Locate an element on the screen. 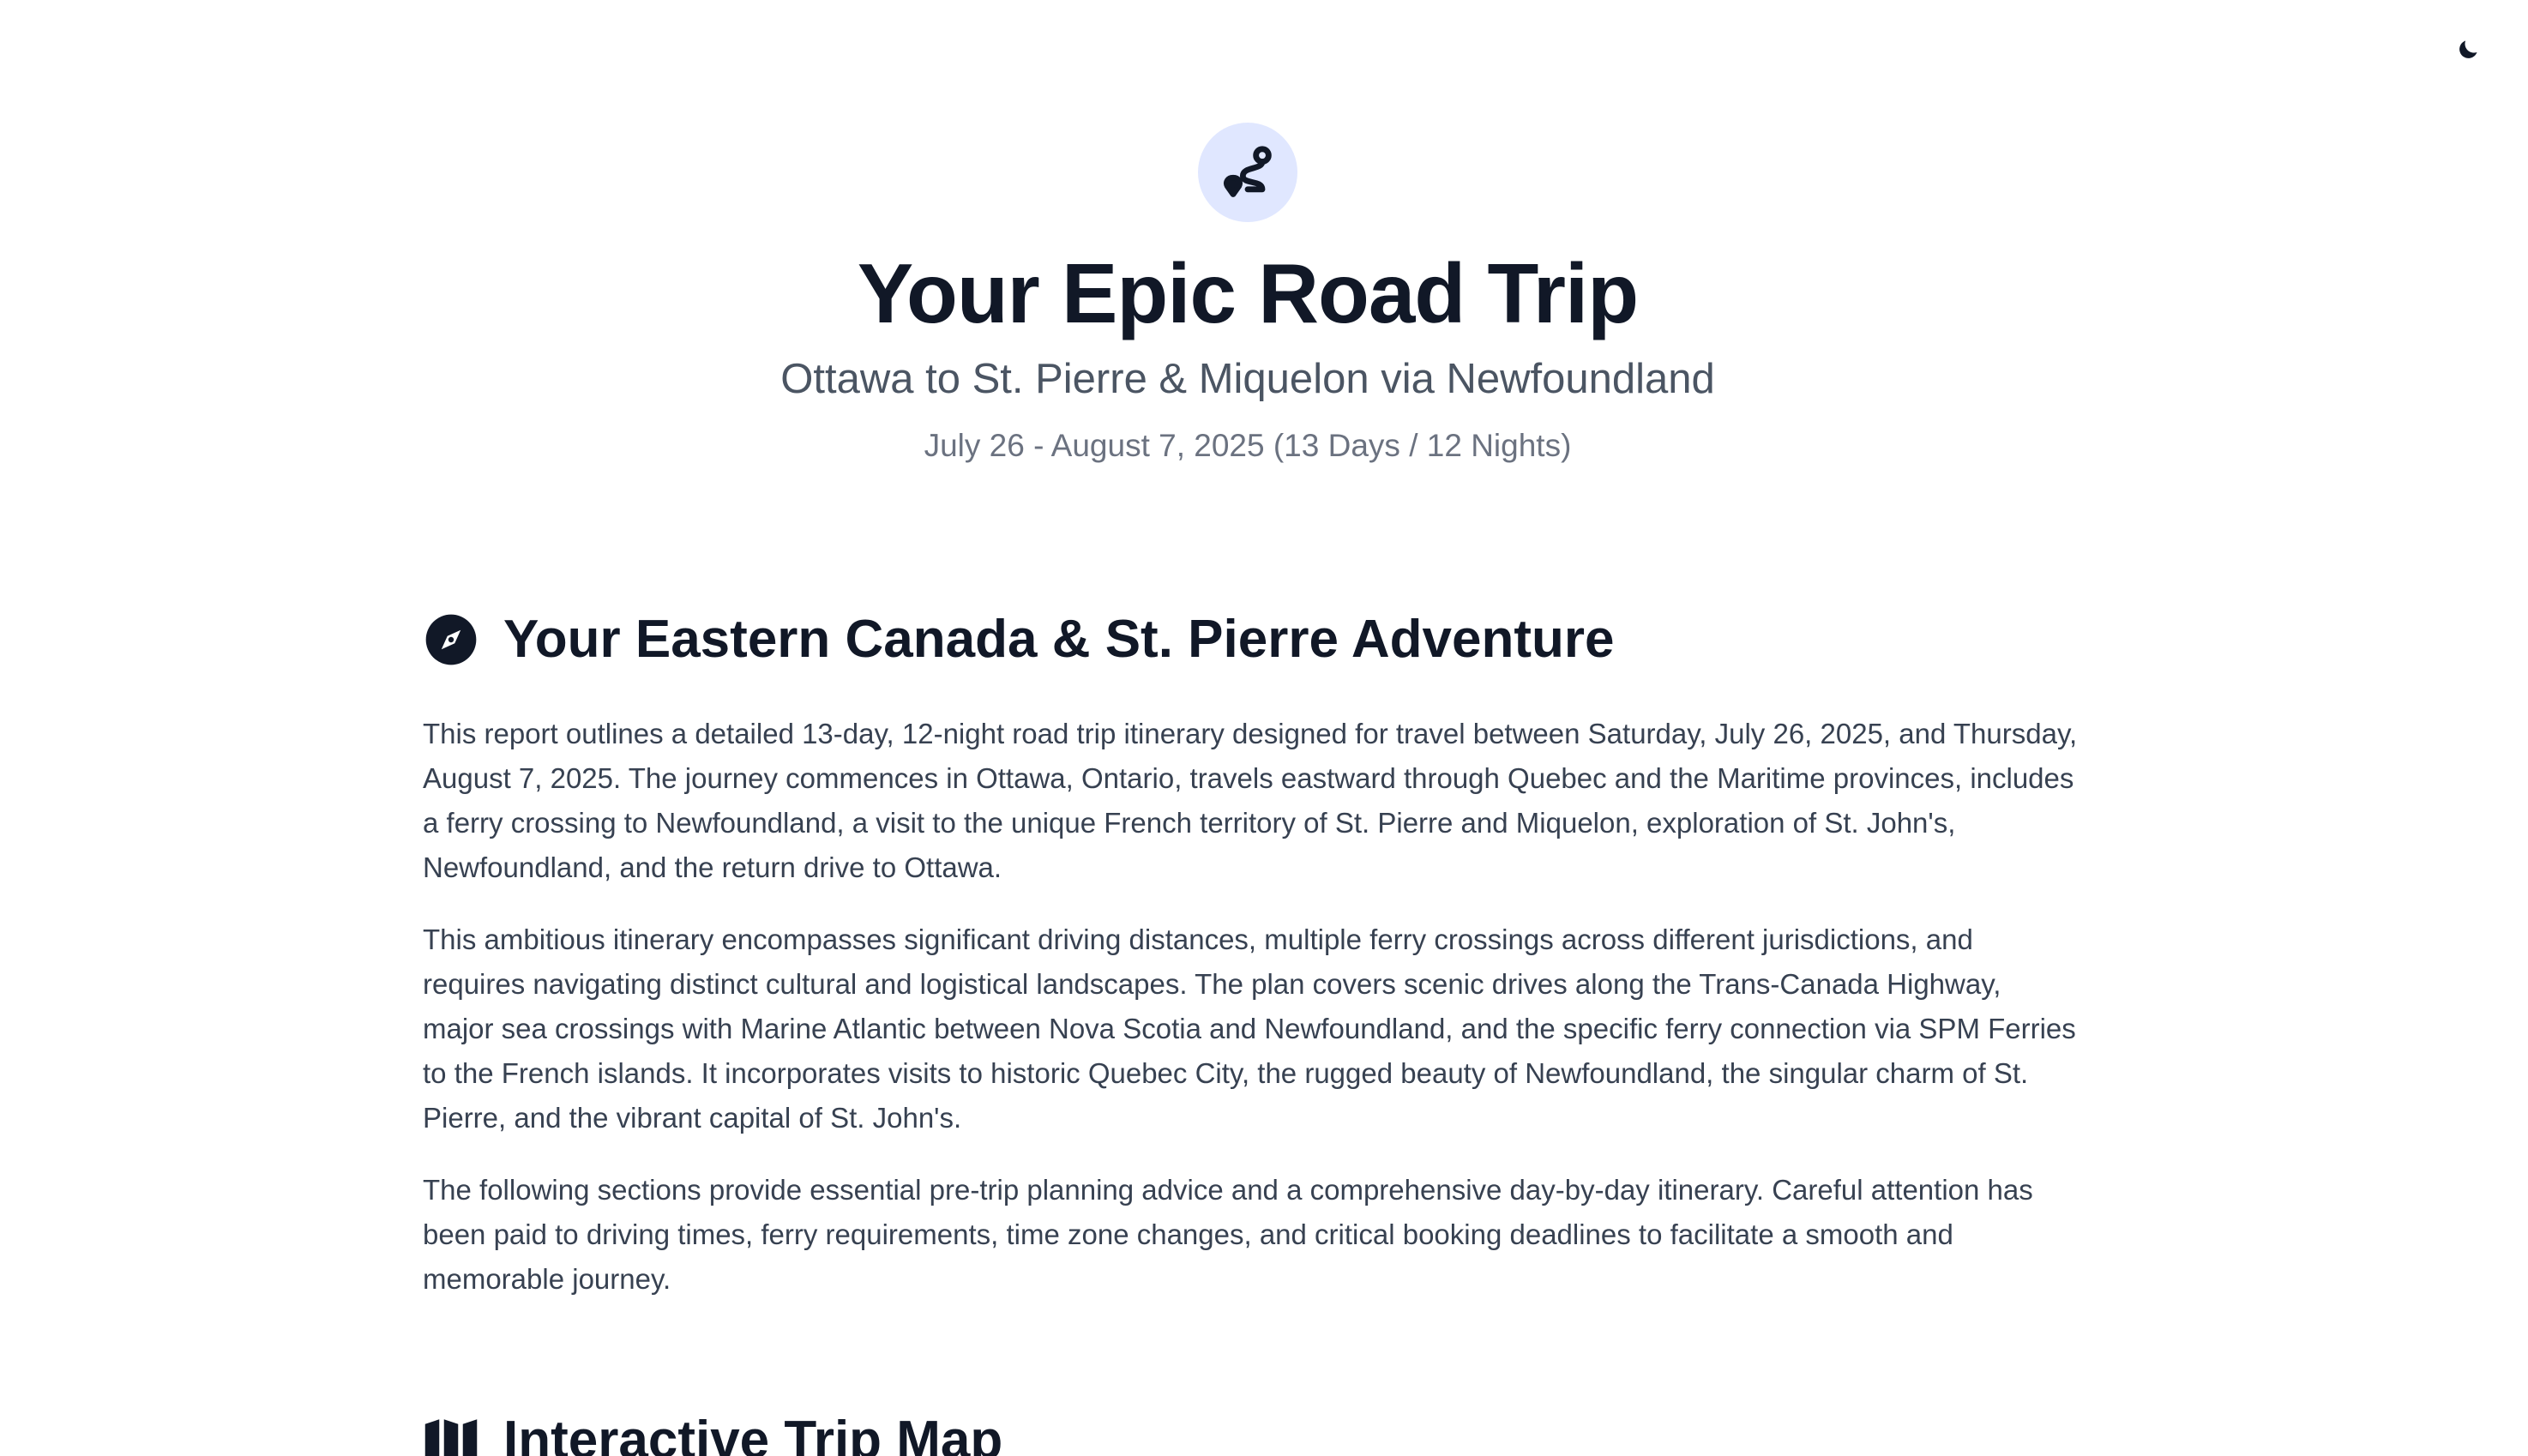 This screenshot has width=2528, height=1456. theme-toggle-button is located at coordinates (2468, 51).